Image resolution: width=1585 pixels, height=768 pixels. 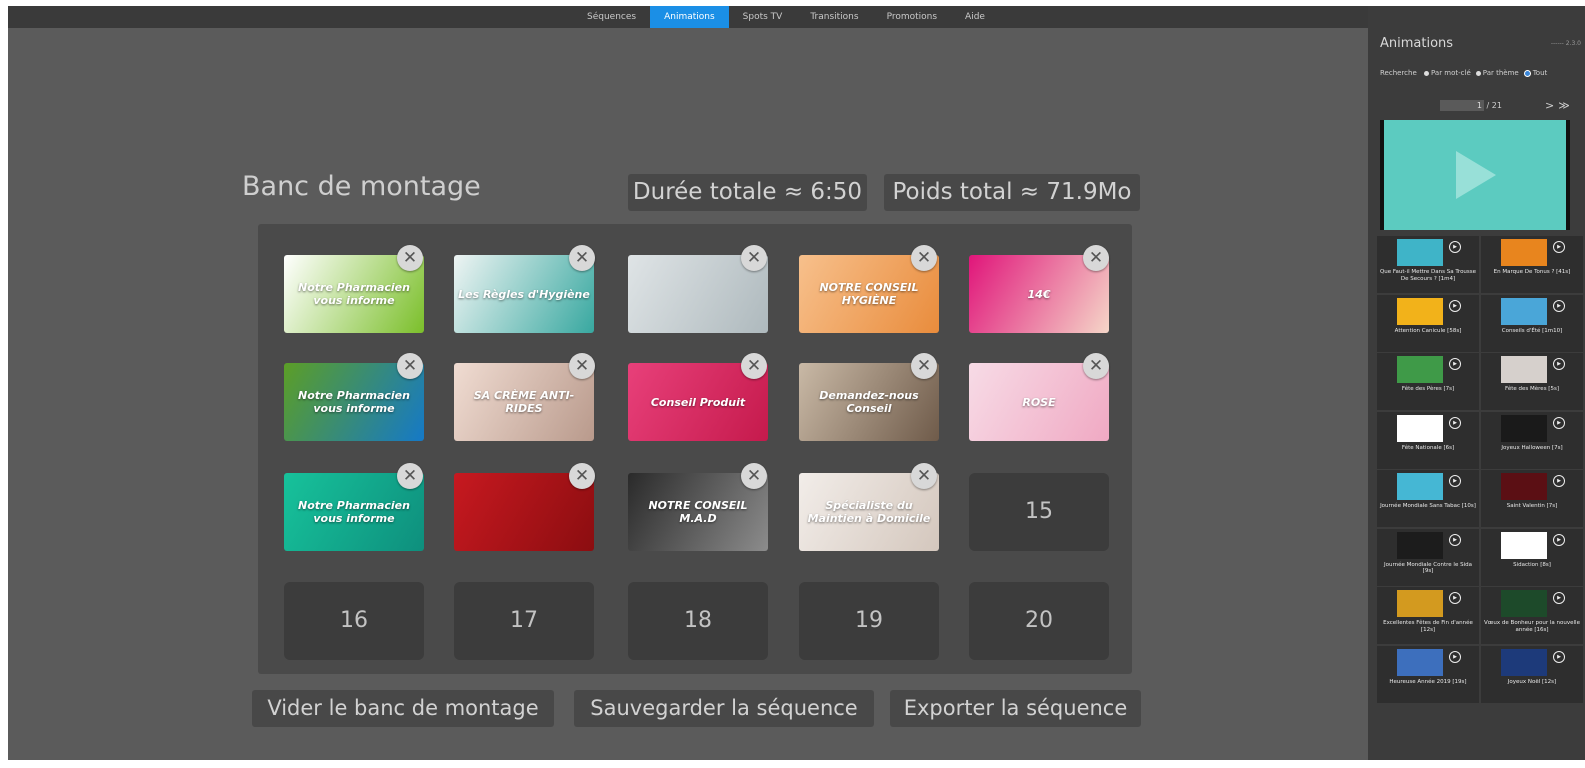 I want to click on animation-card: ▶ Joyeux Halloween [7s], so click(x=1532, y=440).